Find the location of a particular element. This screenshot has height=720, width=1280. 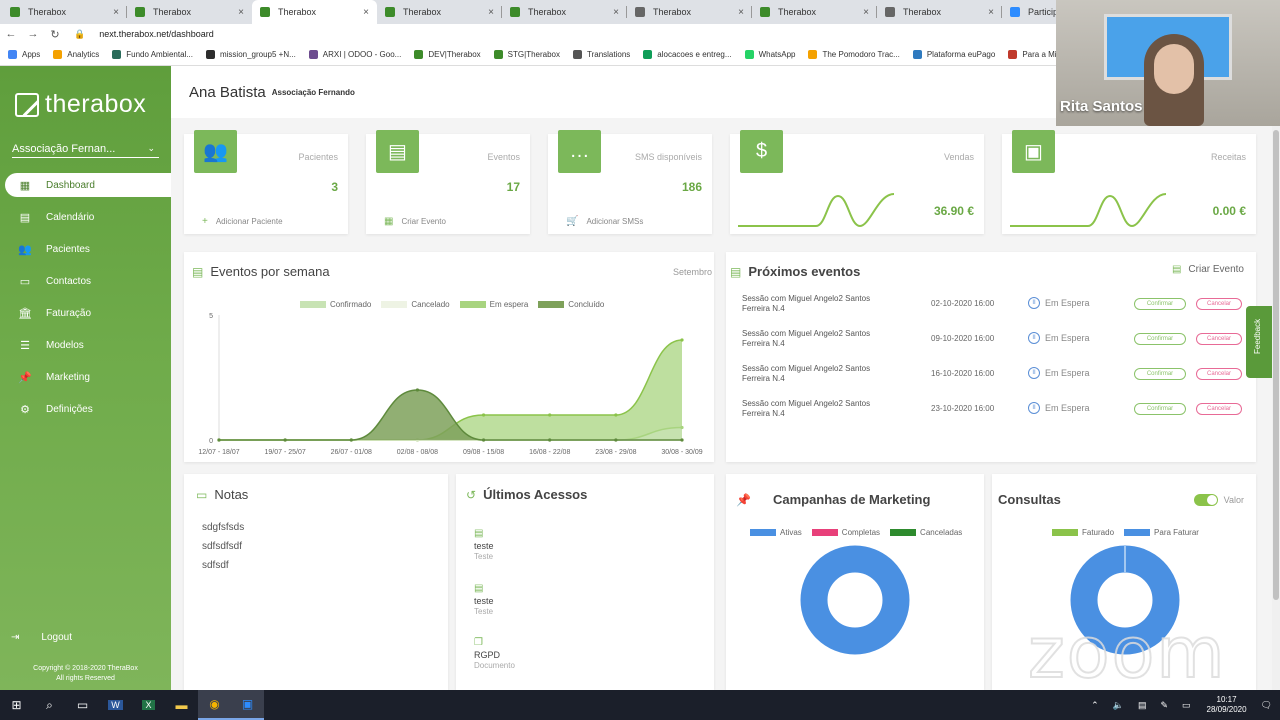

sidebar-item-calendário: ▤ Calendário is located at coordinates (88, 217).